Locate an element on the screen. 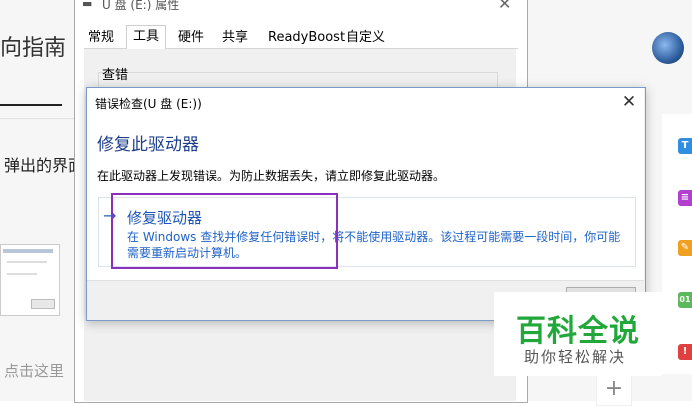 The width and height of the screenshot is (692, 406). t-icon: T is located at coordinates (685, 146).